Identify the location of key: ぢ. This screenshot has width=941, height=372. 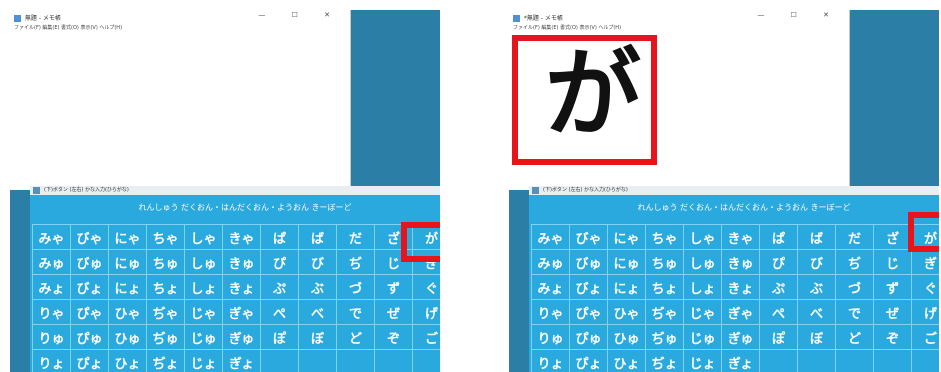
(854, 262).